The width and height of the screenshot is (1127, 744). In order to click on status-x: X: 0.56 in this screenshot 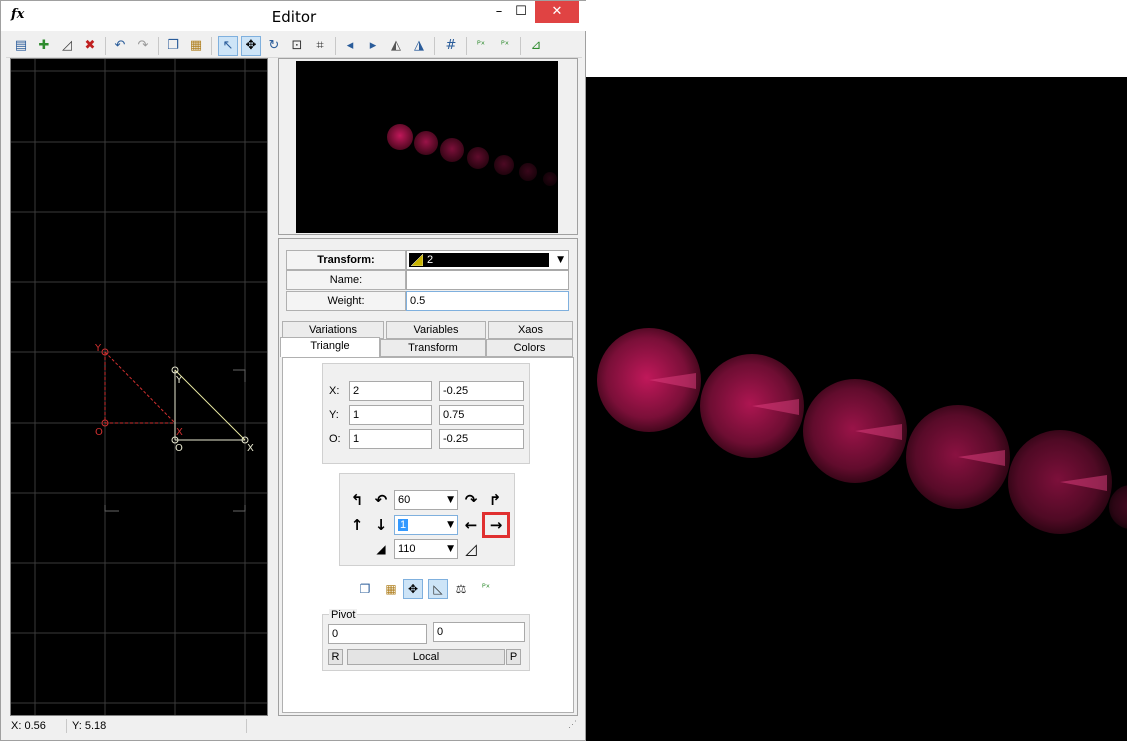, I will do `click(28, 726)`.